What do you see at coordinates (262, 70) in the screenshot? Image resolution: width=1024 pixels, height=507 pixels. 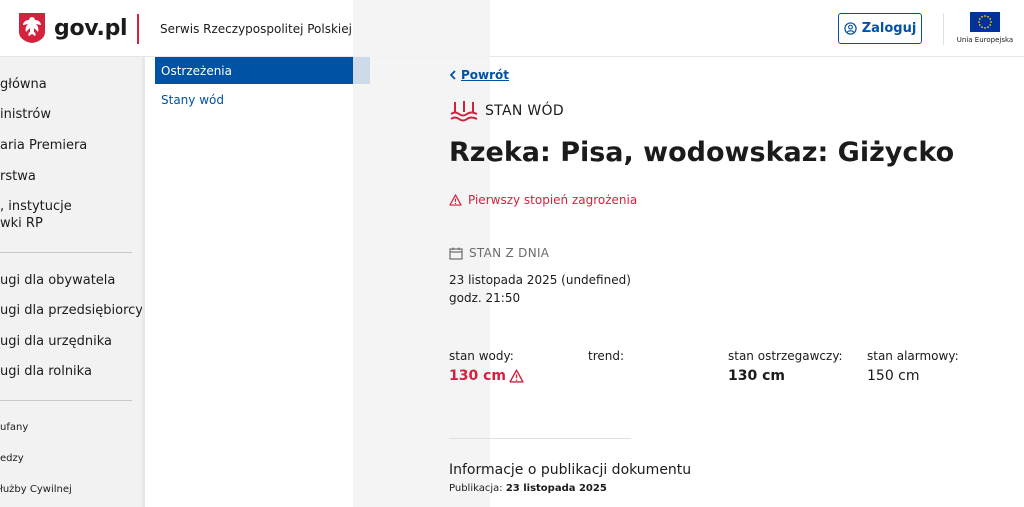 I see `sub-nav-ostrzezenia: Ostrzeżenia` at bounding box center [262, 70].